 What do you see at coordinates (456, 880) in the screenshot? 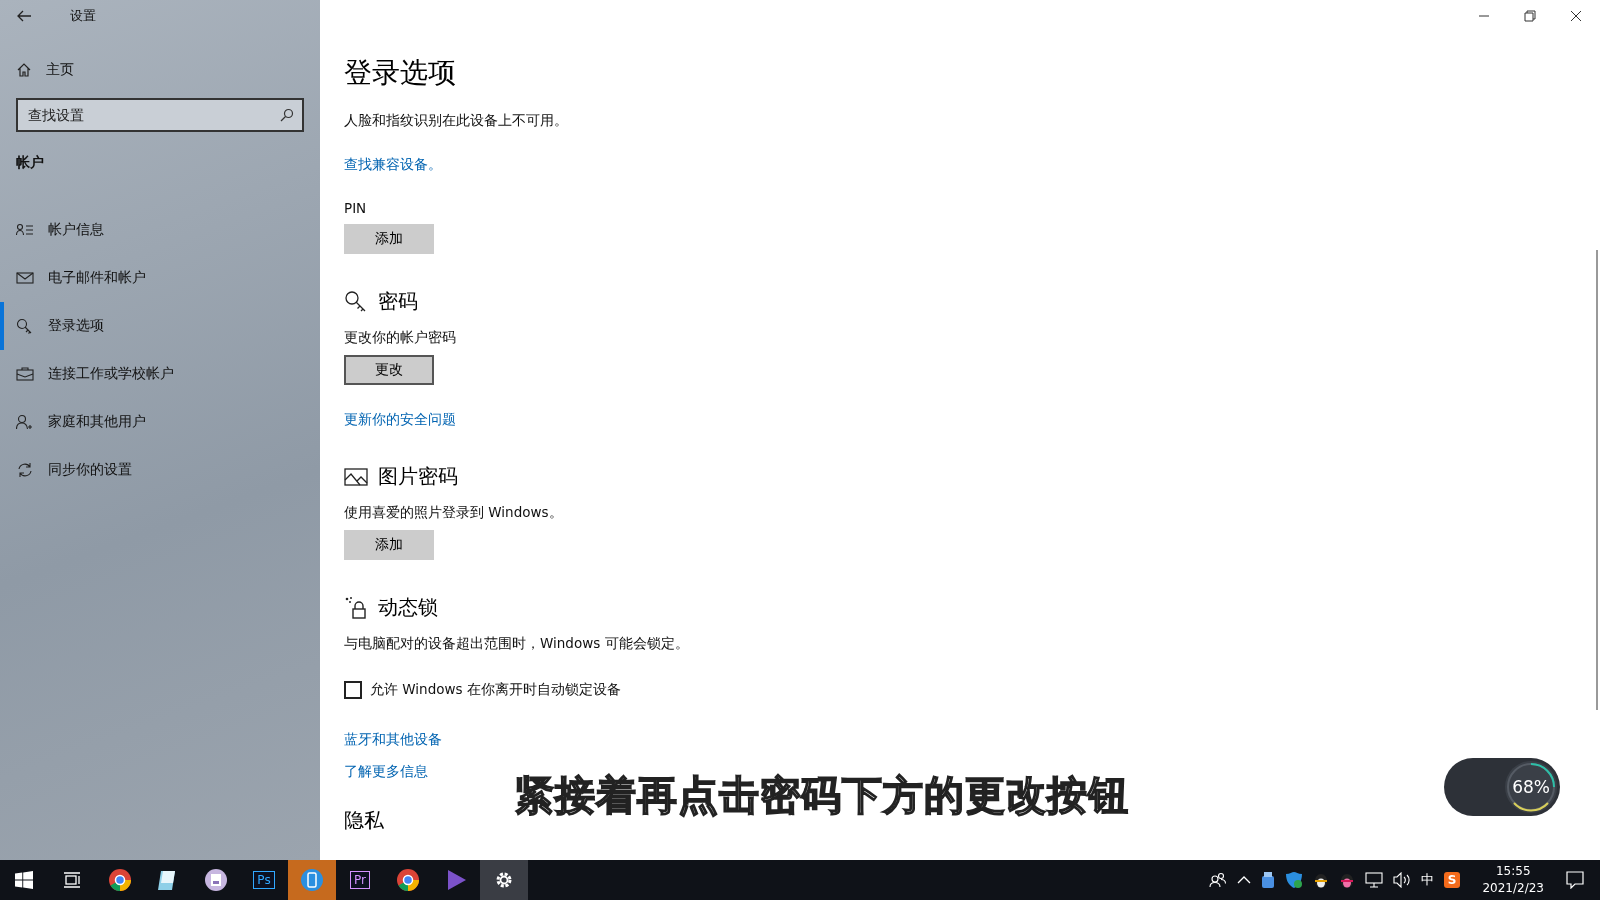
I see `play-icon` at bounding box center [456, 880].